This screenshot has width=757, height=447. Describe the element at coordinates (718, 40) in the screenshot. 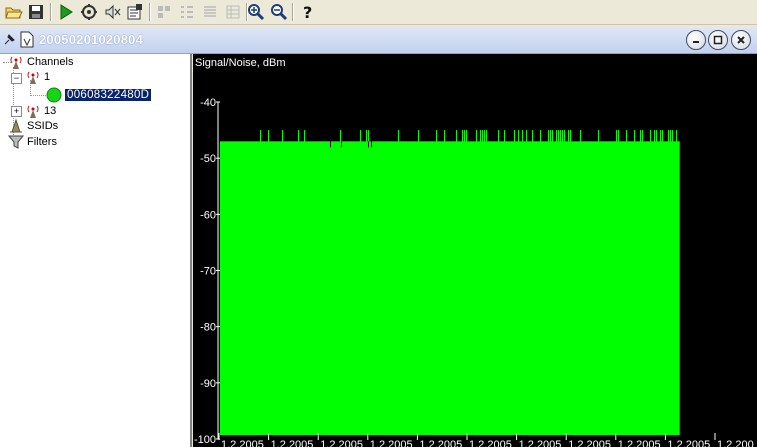

I see `maximize-button` at that location.